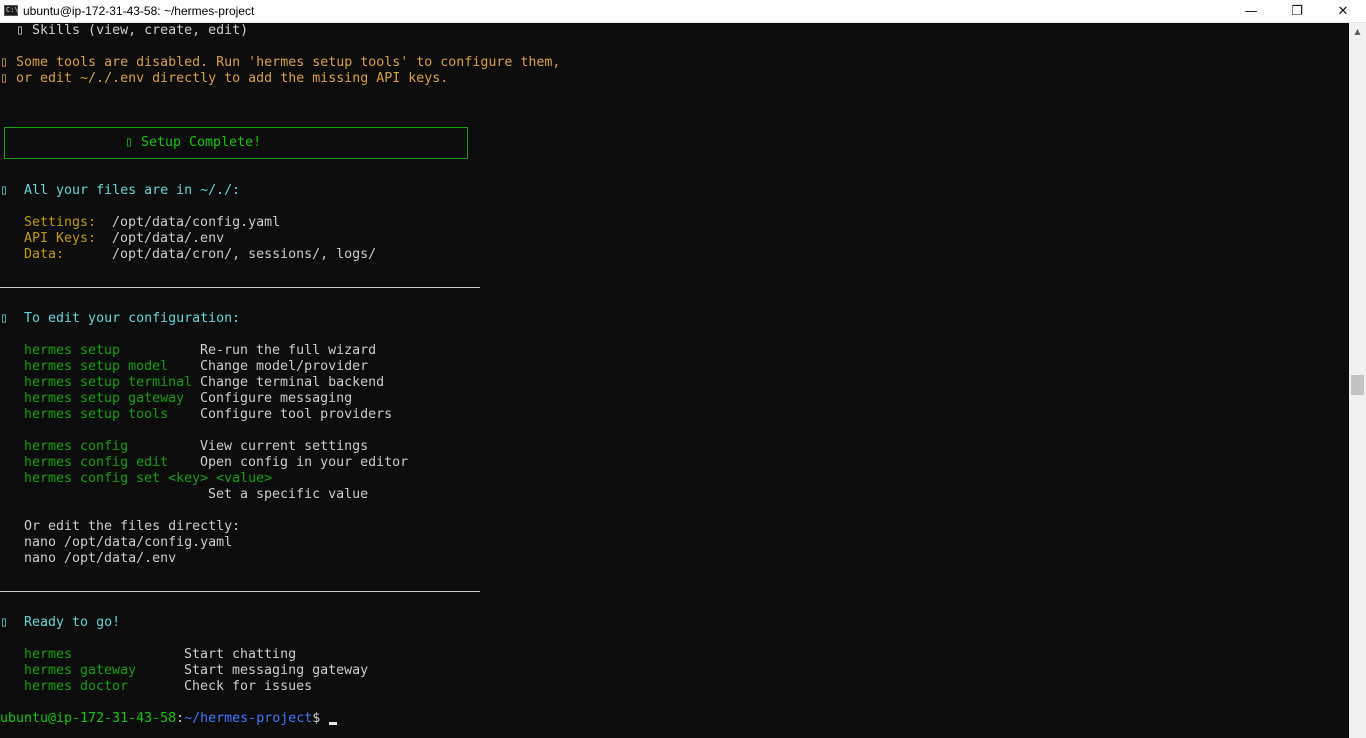 This screenshot has width=1366, height=738. Describe the element at coordinates (60, 622) in the screenshot. I see `ready-heading: ▯ Ready to go!` at that location.